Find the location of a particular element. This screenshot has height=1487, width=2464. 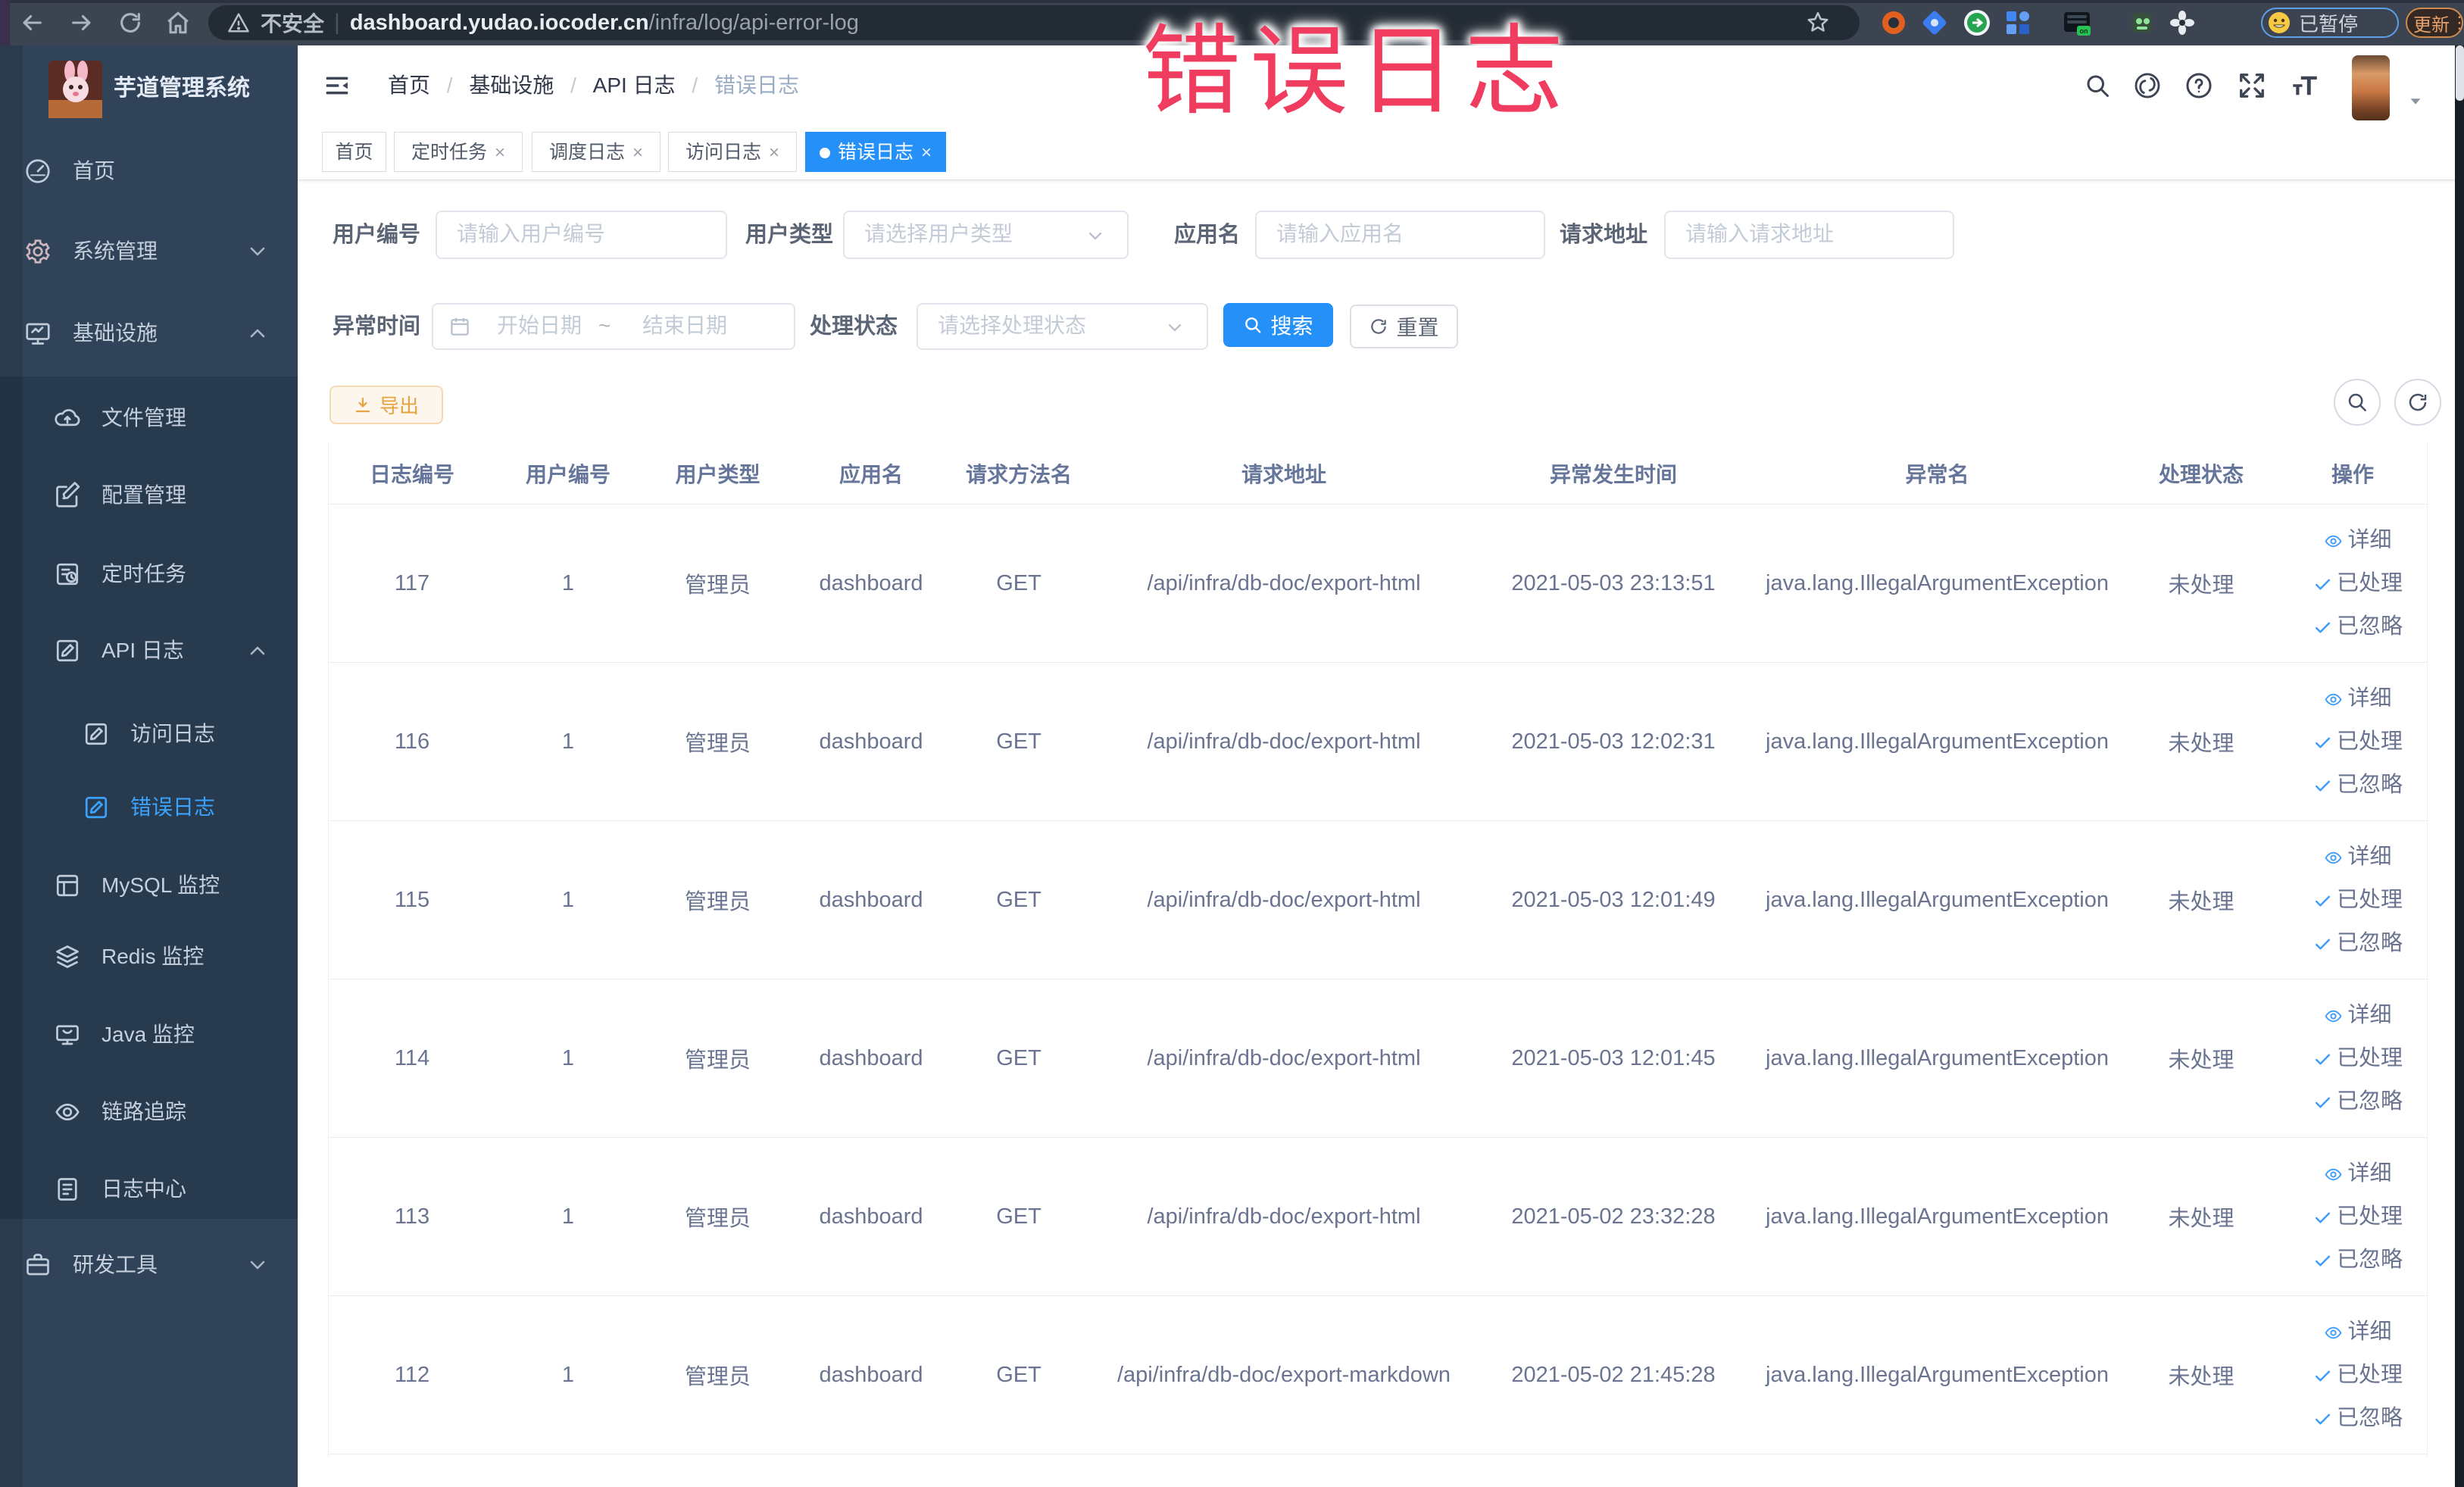

svg-text: on is located at coordinates (2084, 31).